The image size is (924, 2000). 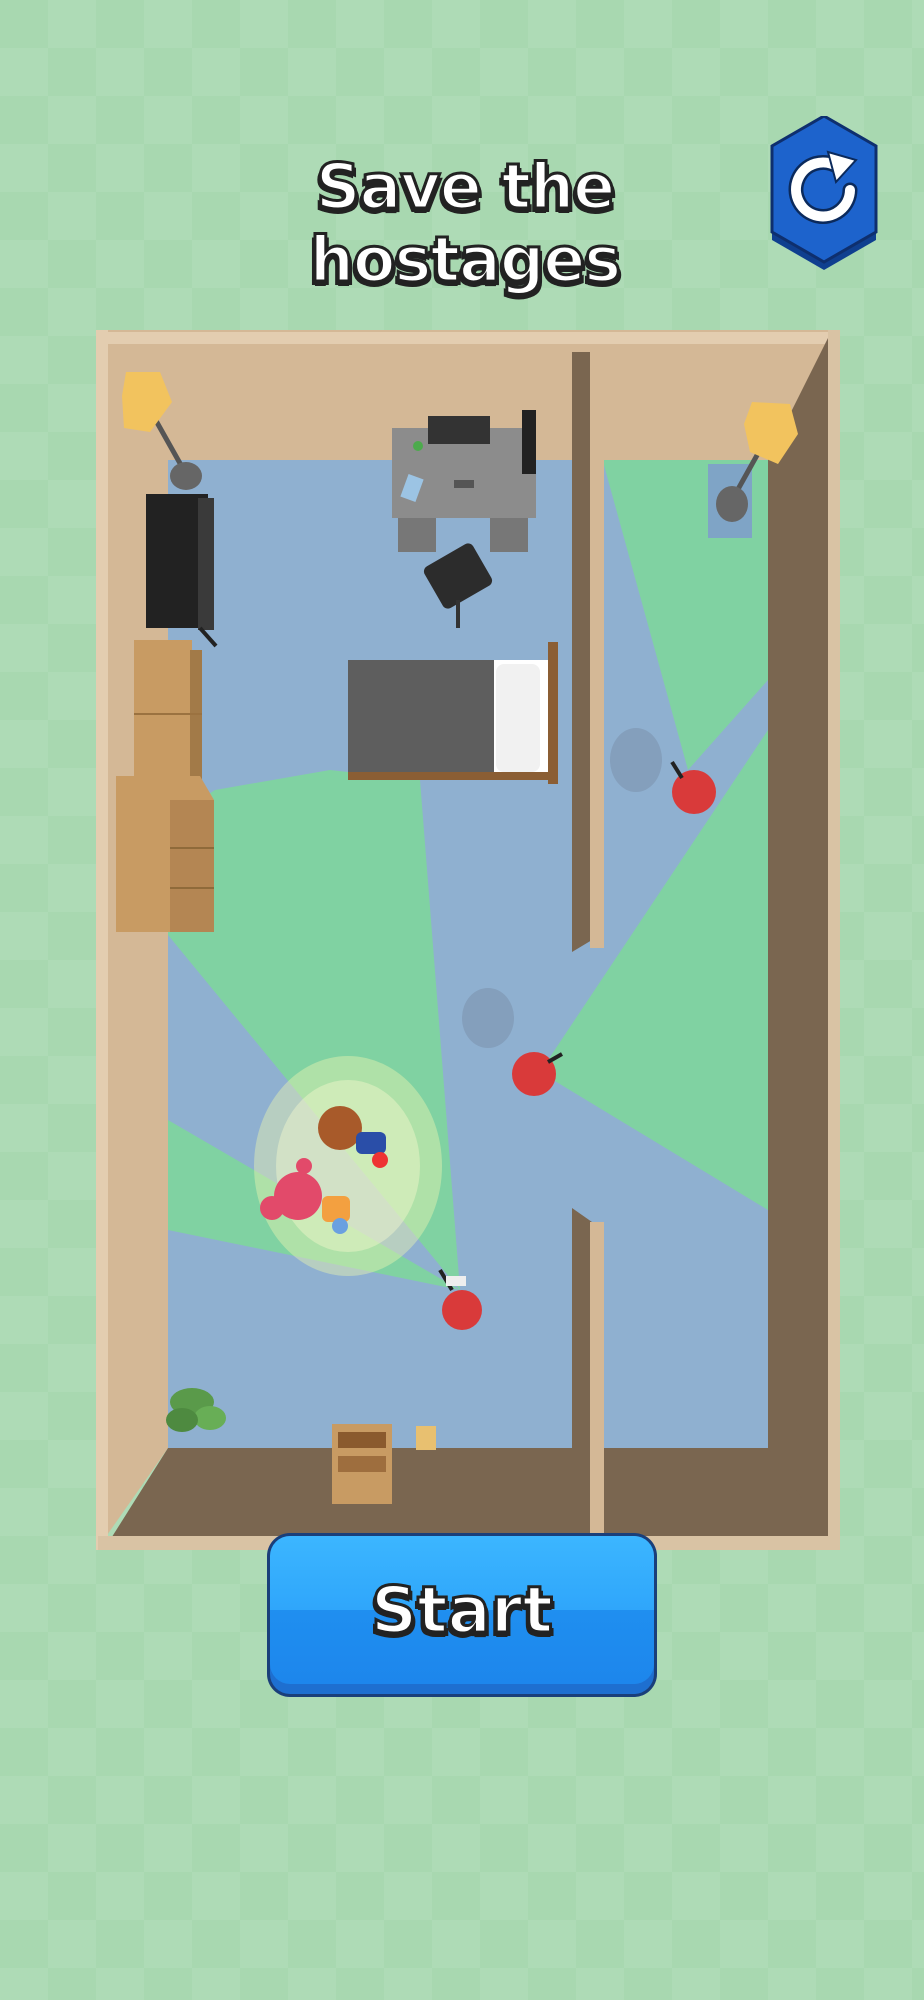 What do you see at coordinates (182, 571) in the screenshot?
I see `black-cabinet` at bounding box center [182, 571].